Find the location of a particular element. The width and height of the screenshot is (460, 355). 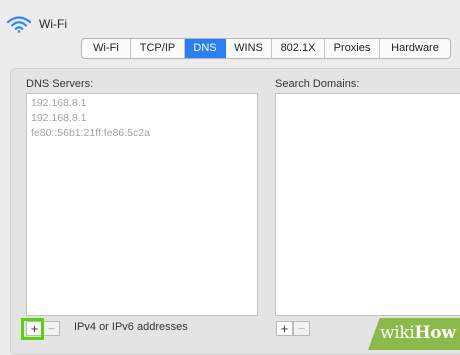

watermark-logo: wikiHow is located at coordinates (418, 333).